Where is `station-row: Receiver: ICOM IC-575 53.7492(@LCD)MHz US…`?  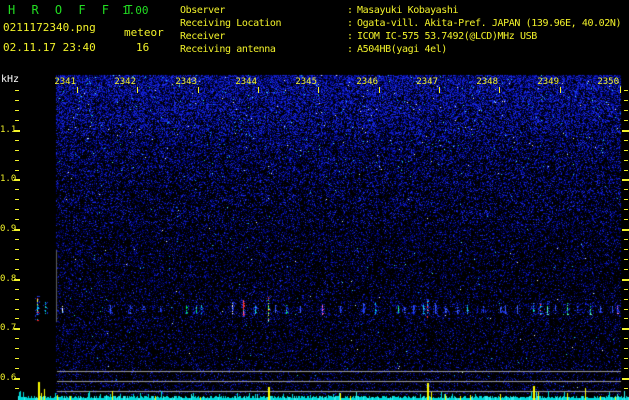 station-row: Receiver: ICOM IC-575 53.7492(@LCD)MHz US… is located at coordinates (400, 36).